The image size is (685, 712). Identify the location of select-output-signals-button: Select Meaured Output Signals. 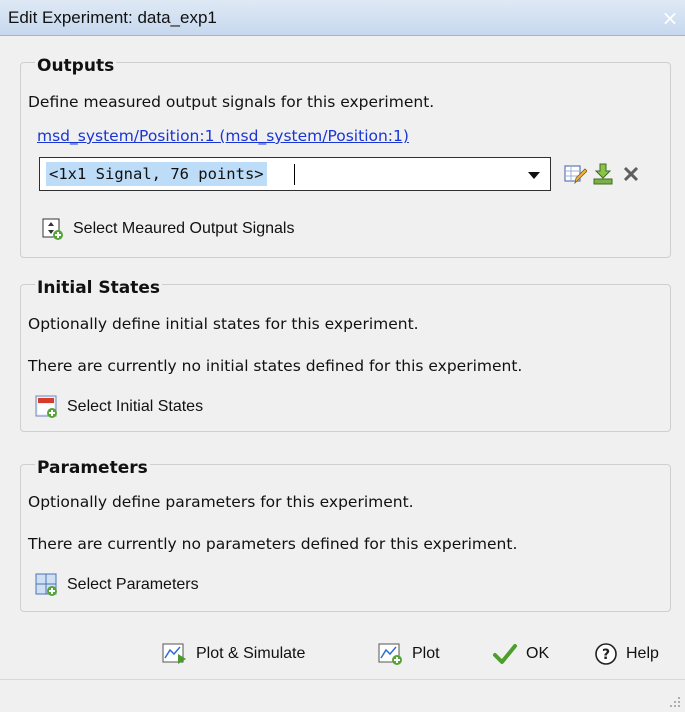
(167, 229).